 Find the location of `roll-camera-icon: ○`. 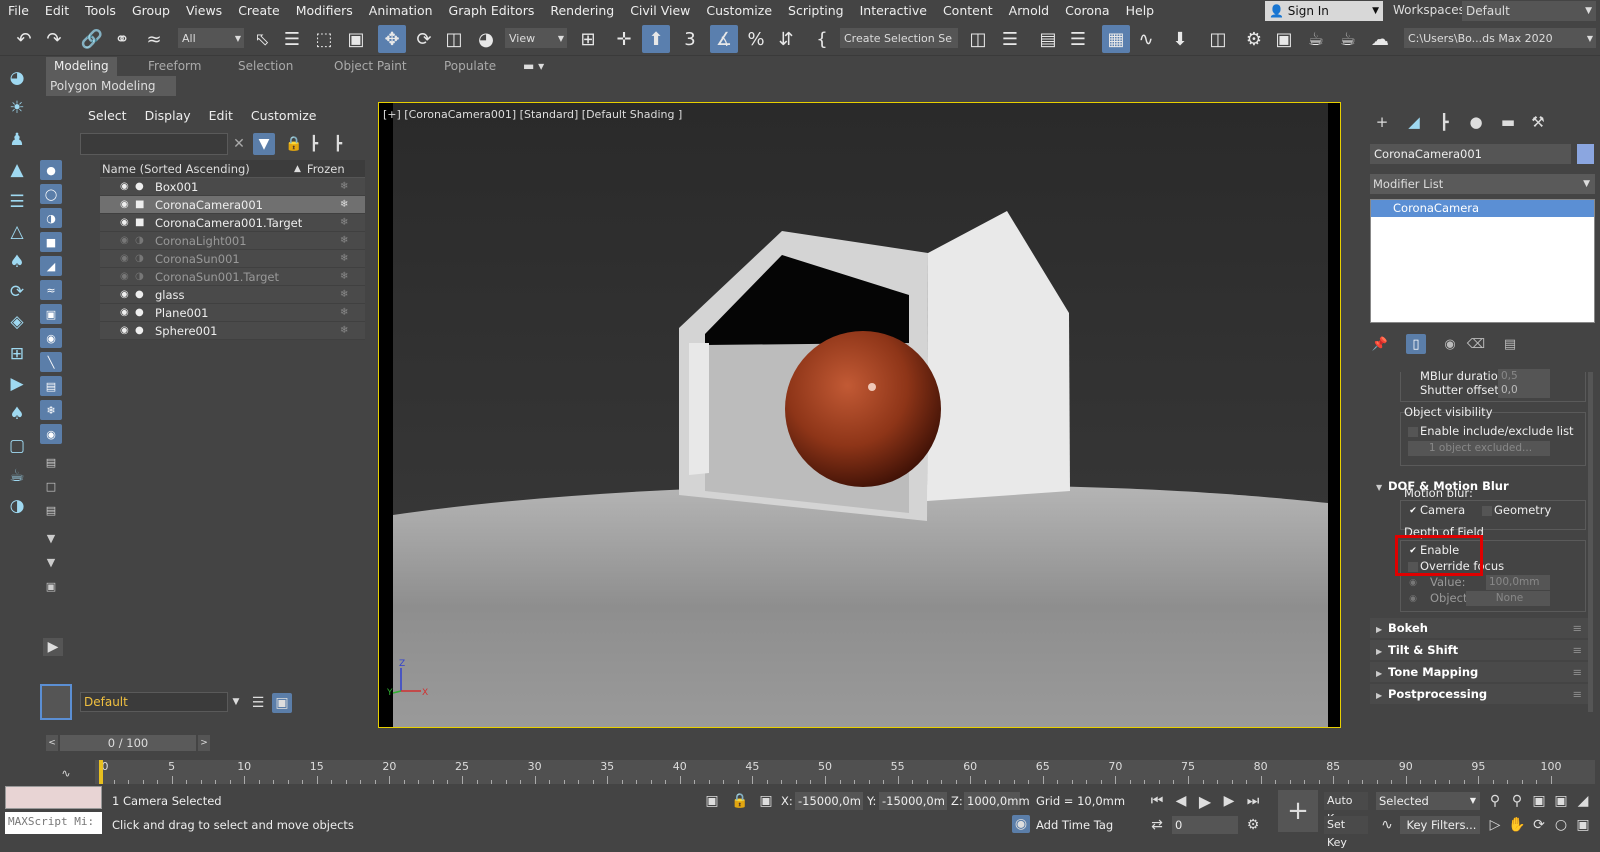

roll-camera-icon: ○ is located at coordinates (1561, 825).